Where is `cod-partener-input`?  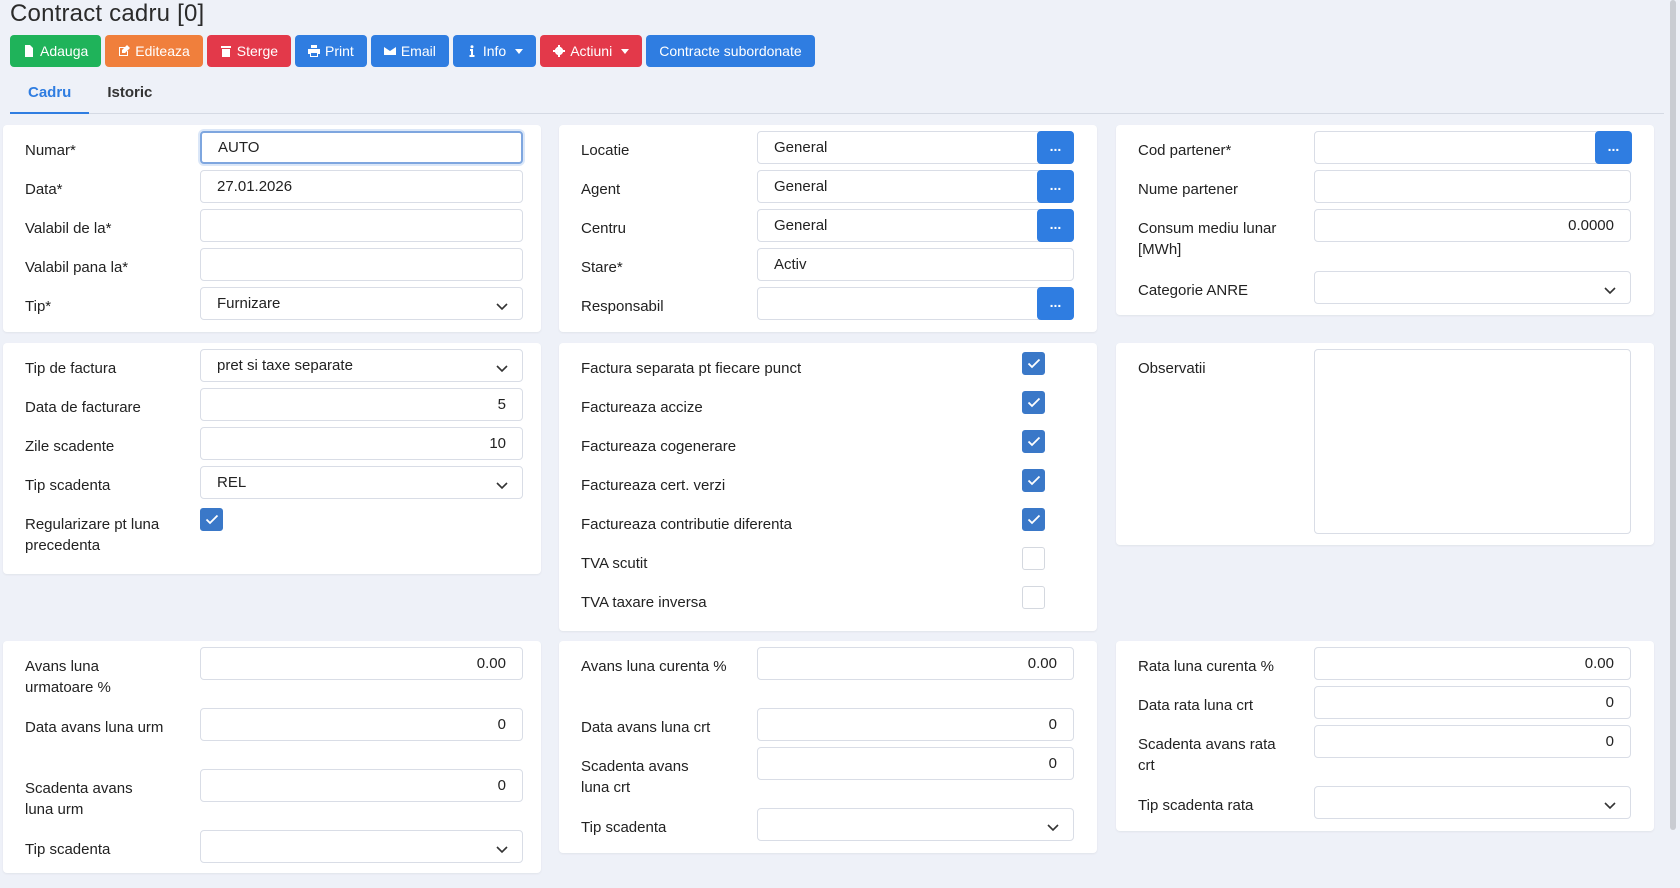
cod-partener-input is located at coordinates (1472, 147).